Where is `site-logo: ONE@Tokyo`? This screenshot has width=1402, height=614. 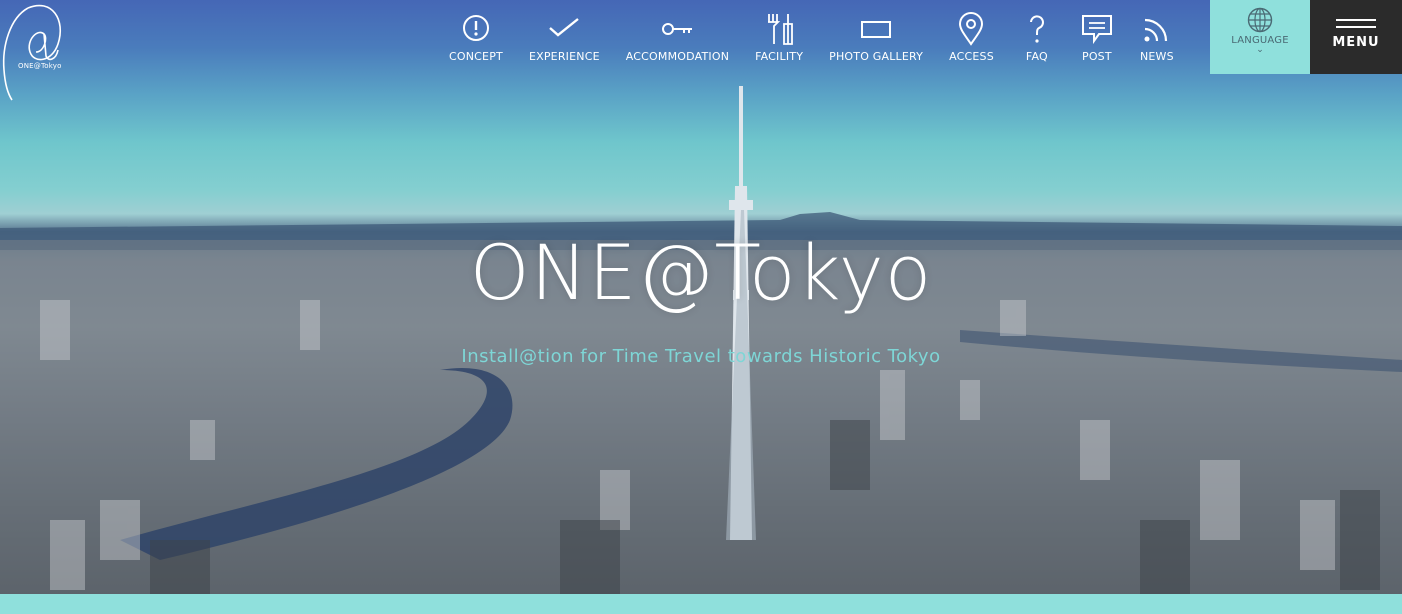
site-logo: ONE@Tokyo is located at coordinates (36, 52).